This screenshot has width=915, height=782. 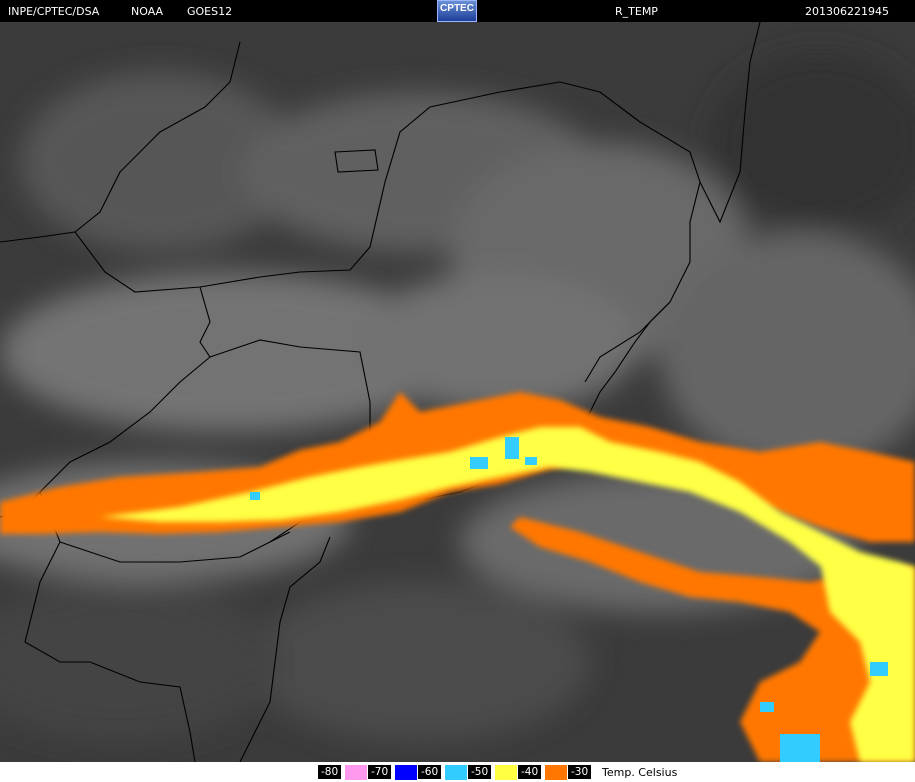 What do you see at coordinates (636, 11) in the screenshot?
I see `product-label: R_TEMP` at bounding box center [636, 11].